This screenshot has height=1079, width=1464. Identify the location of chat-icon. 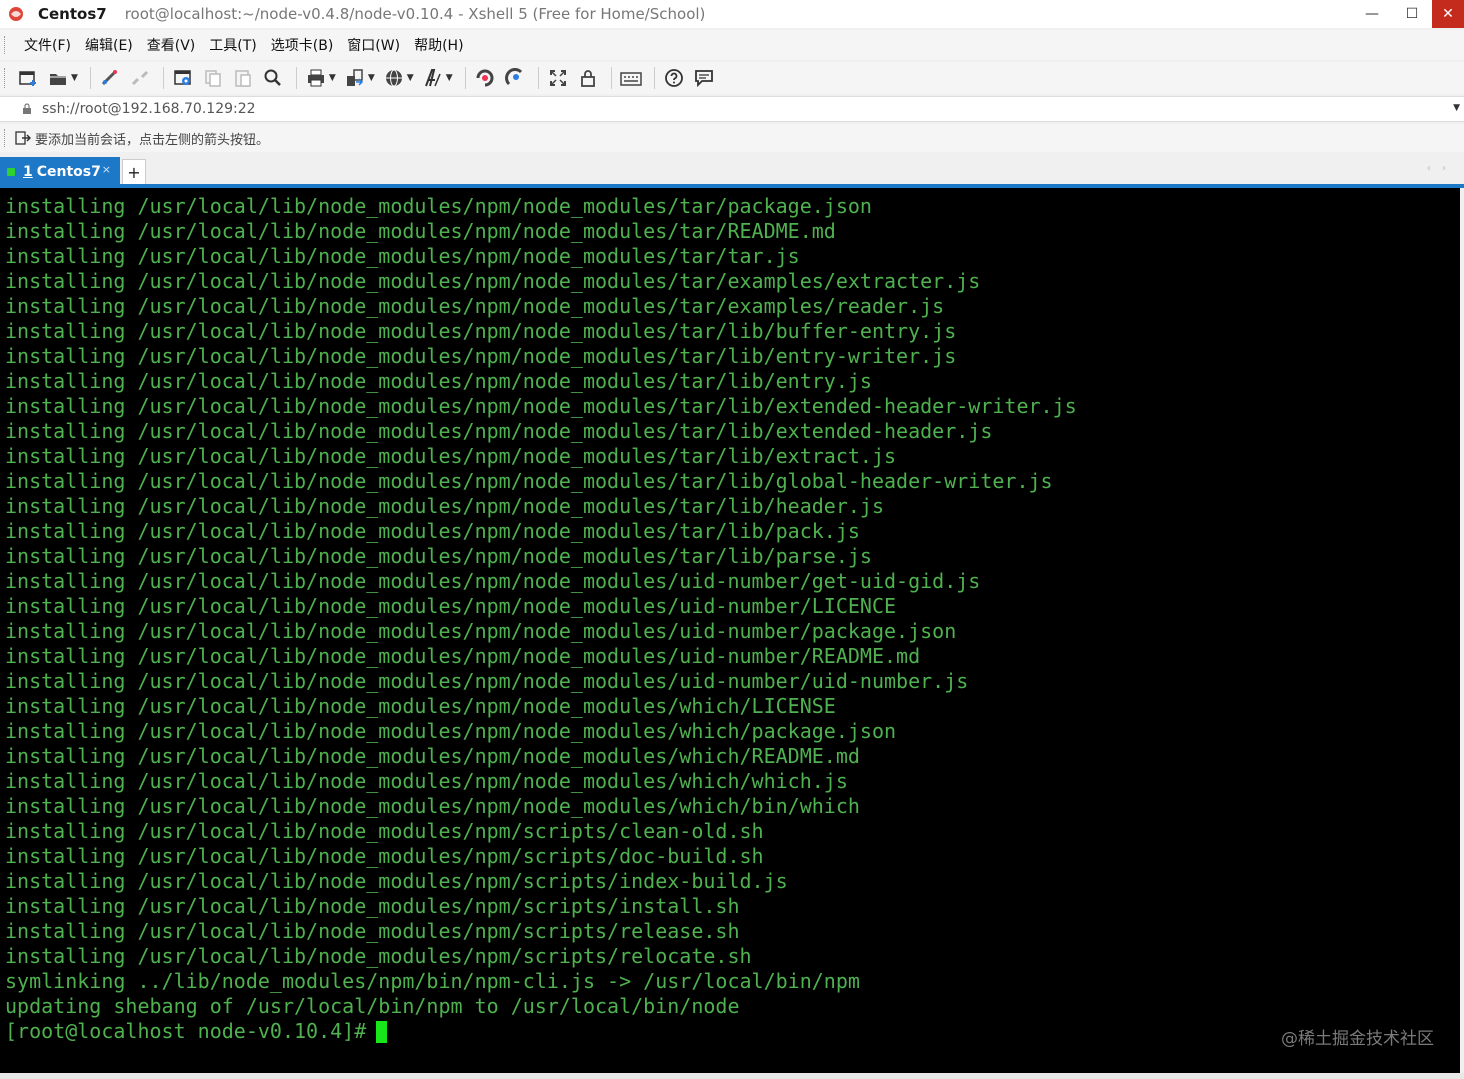
(704, 78).